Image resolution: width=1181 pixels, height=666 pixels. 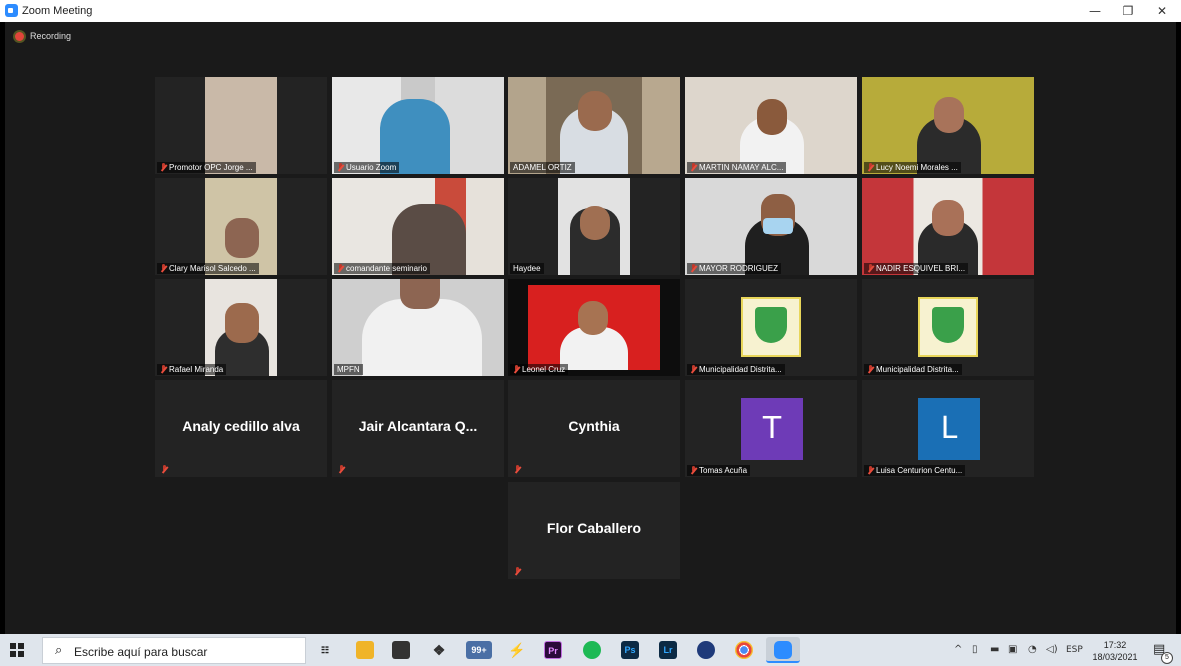 What do you see at coordinates (744, 650) in the screenshot?
I see `chrome-icon` at bounding box center [744, 650].